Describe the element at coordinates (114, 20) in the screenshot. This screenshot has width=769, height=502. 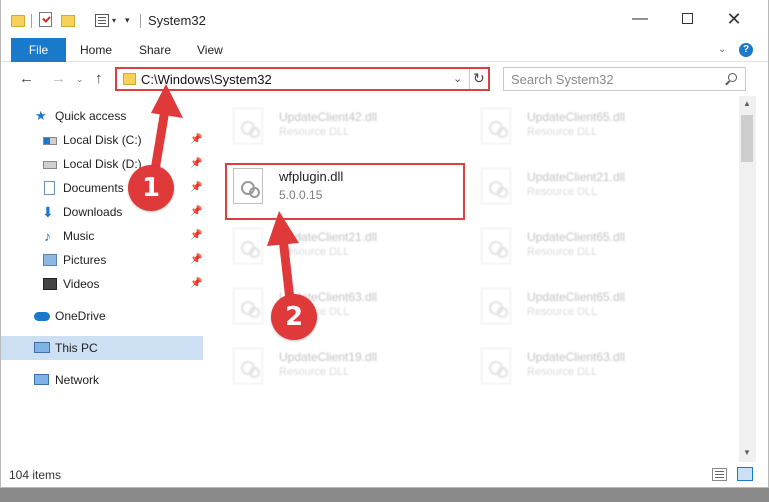
I see `properties-dropdown-icon: ▾` at that location.